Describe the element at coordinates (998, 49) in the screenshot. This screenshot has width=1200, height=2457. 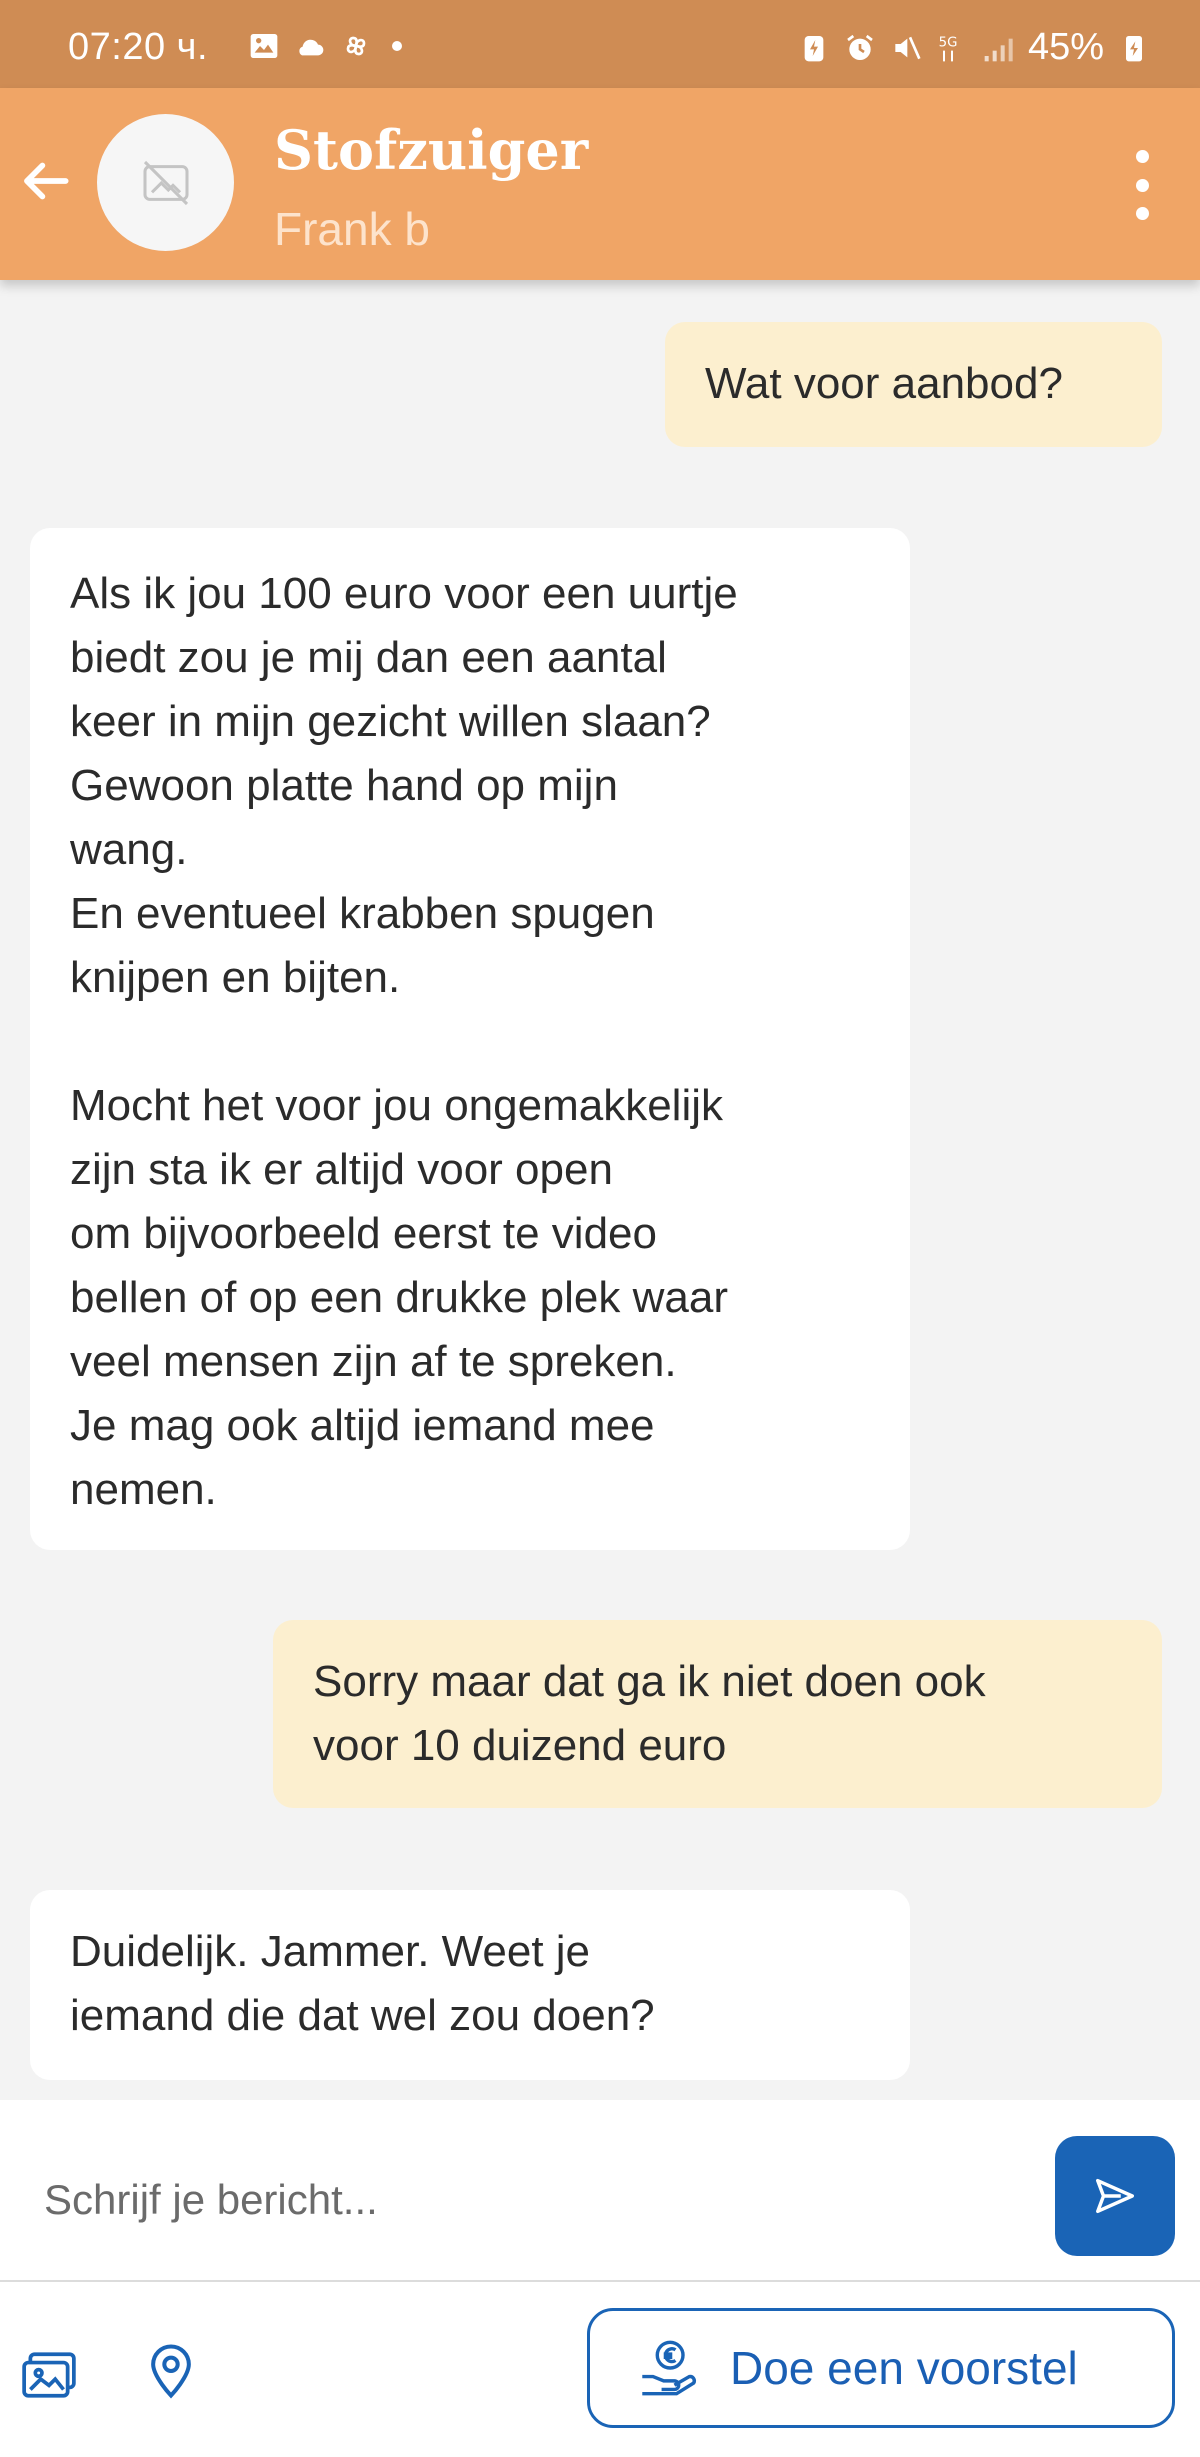
I see `signal-icon` at that location.